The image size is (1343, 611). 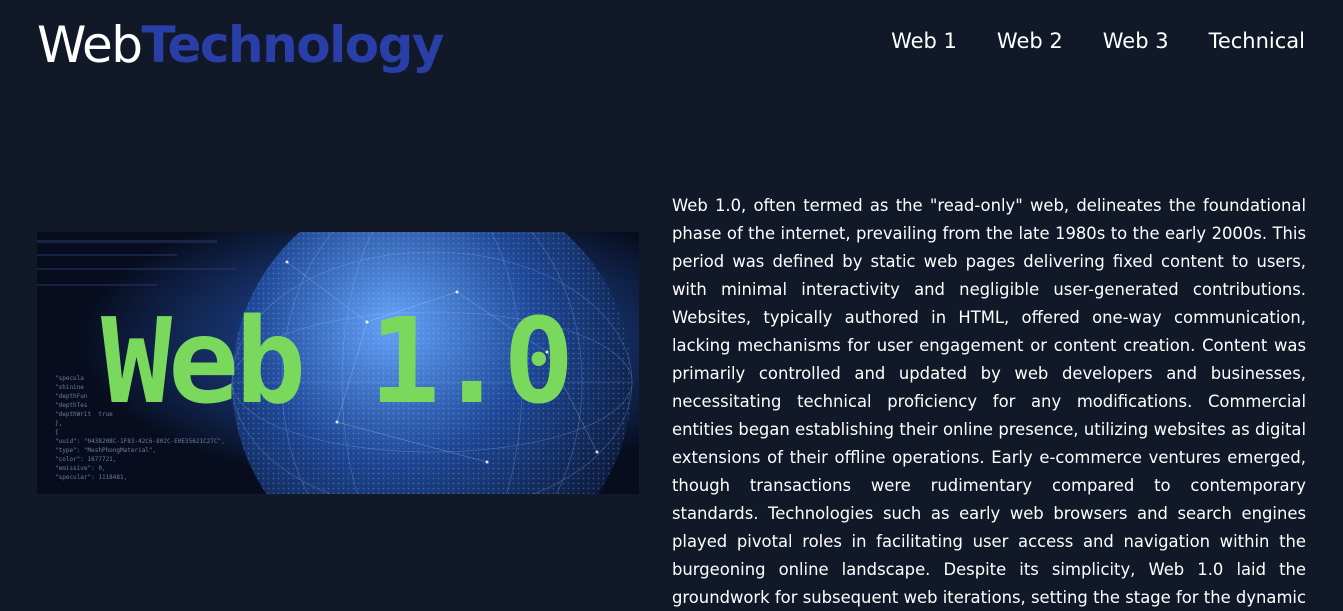 What do you see at coordinates (1136, 41) in the screenshot?
I see `nav-link-web-3: Web 3` at bounding box center [1136, 41].